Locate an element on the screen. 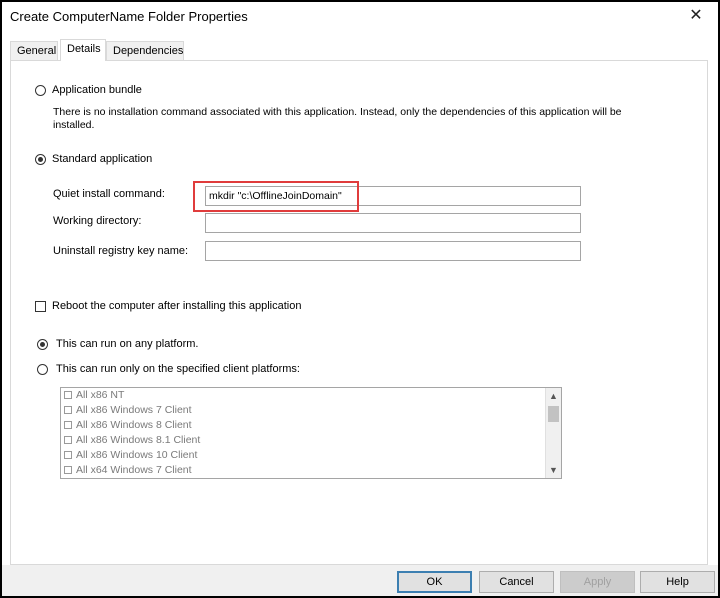 The image size is (720, 598). tab-details: Details is located at coordinates (83, 50).